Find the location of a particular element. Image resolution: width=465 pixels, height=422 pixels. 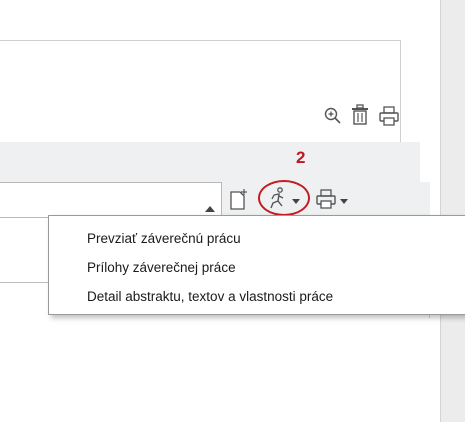

trash-icon is located at coordinates (360, 115).